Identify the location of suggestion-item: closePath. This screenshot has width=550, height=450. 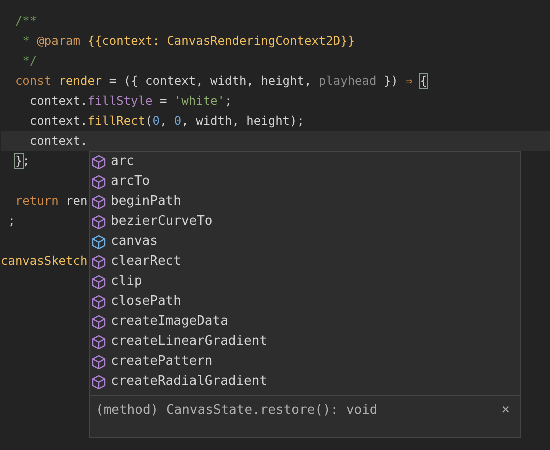
(146, 302).